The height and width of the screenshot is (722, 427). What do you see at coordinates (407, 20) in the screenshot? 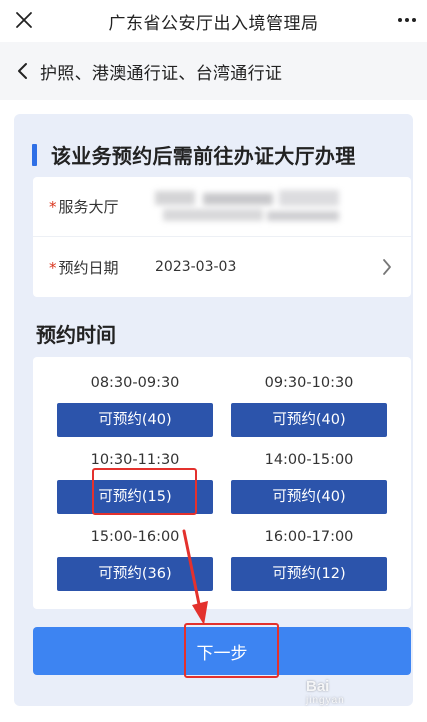
I see `more-icon` at bounding box center [407, 20].